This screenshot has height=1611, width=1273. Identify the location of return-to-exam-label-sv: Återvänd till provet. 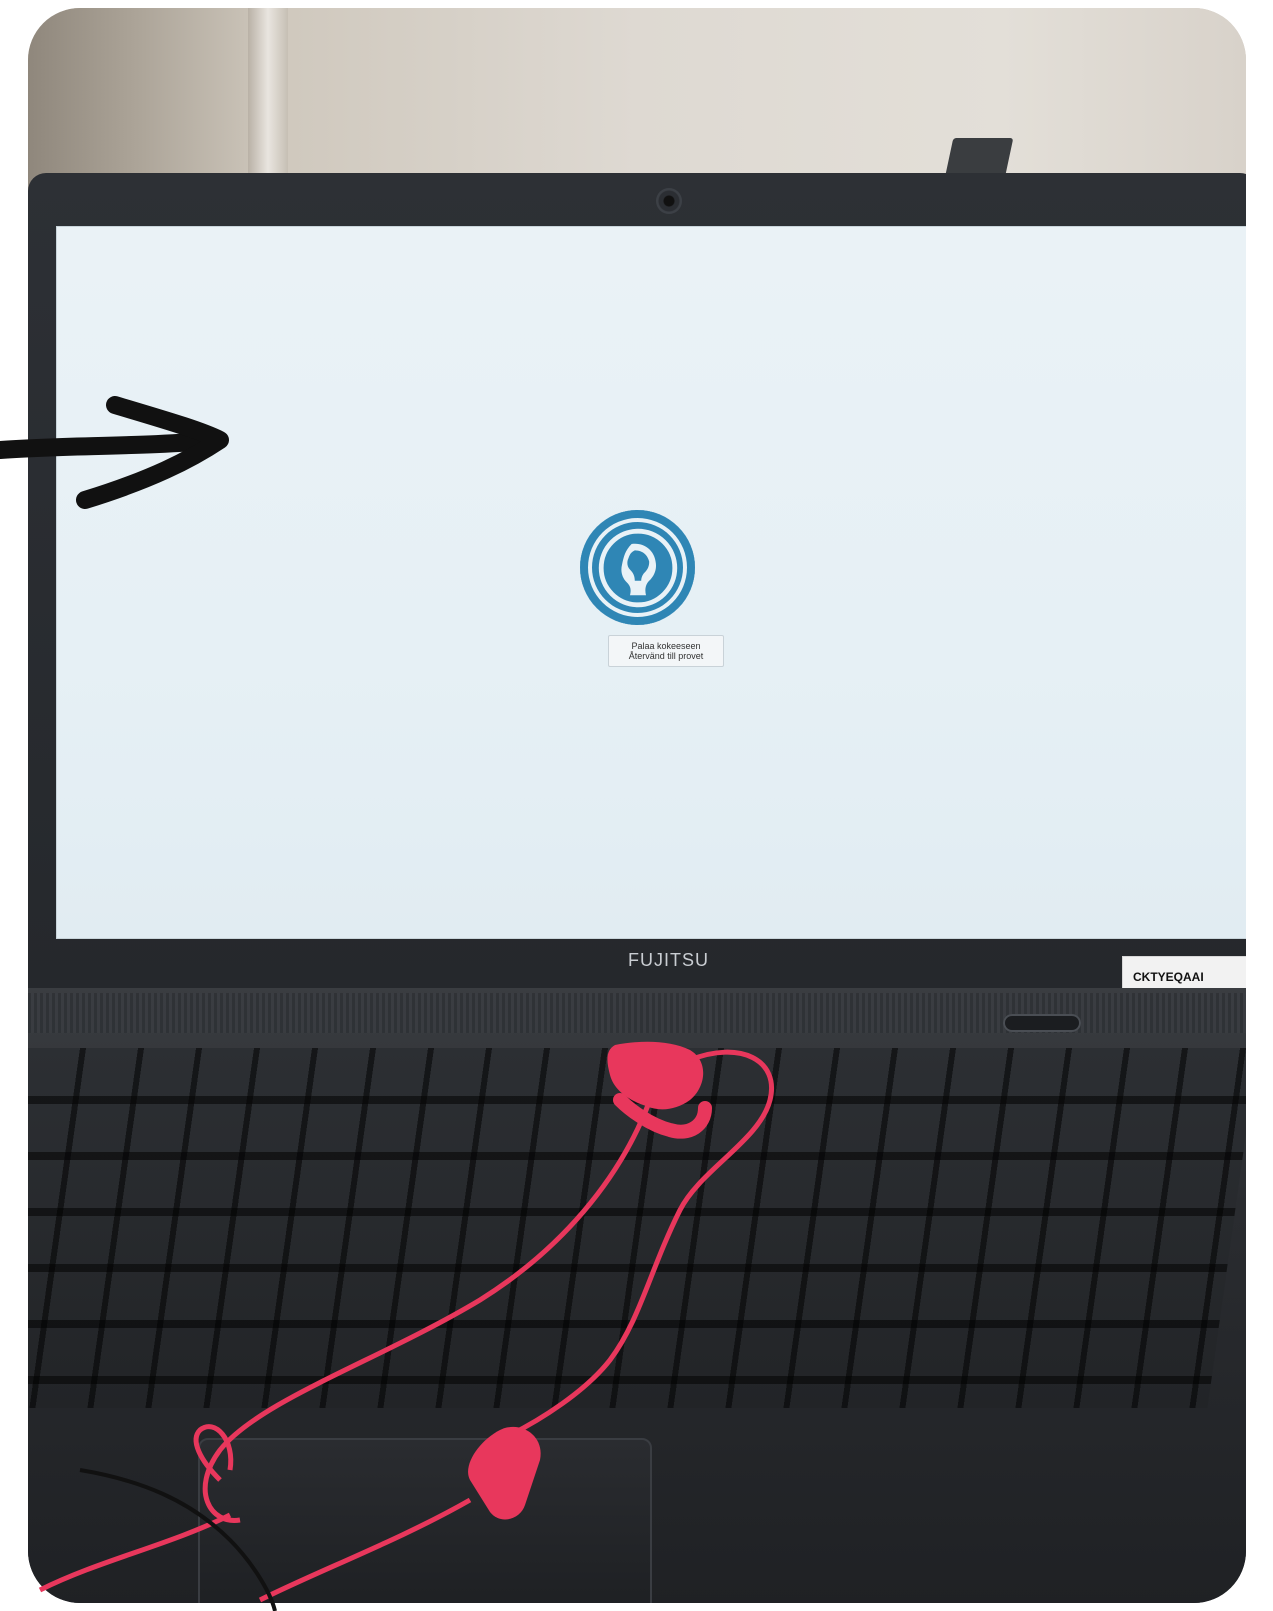
(666, 656).